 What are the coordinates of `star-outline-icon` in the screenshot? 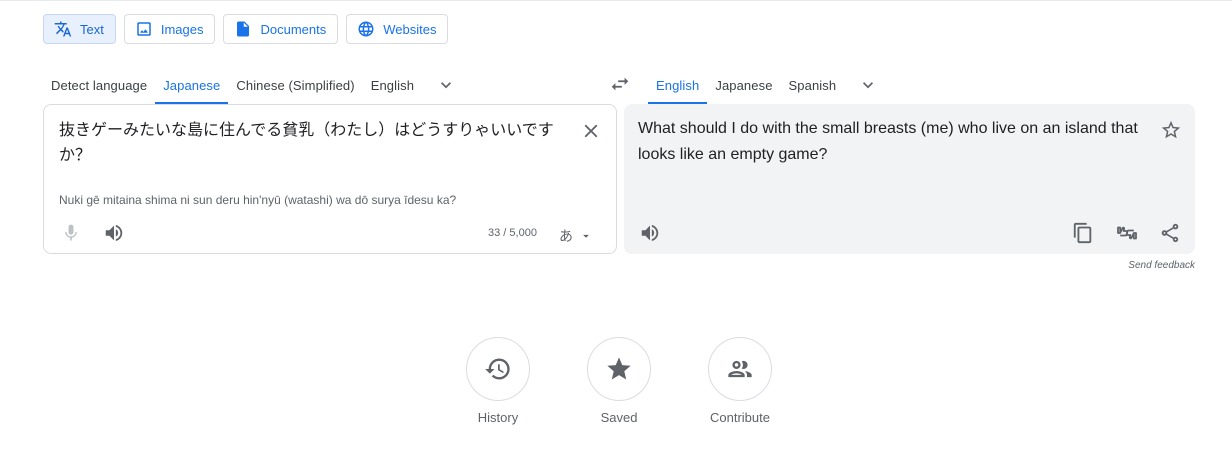 It's located at (1171, 129).